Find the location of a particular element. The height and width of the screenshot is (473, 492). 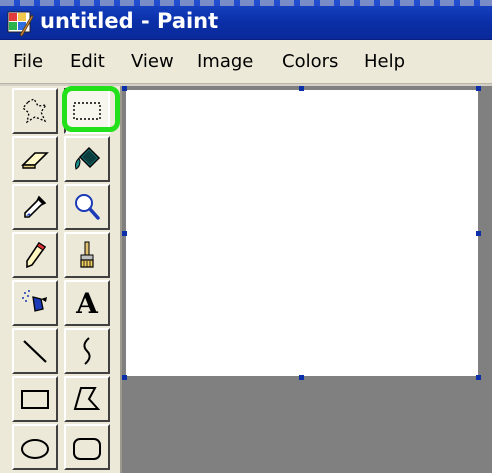

tool-polygon is located at coordinates (87, 399).